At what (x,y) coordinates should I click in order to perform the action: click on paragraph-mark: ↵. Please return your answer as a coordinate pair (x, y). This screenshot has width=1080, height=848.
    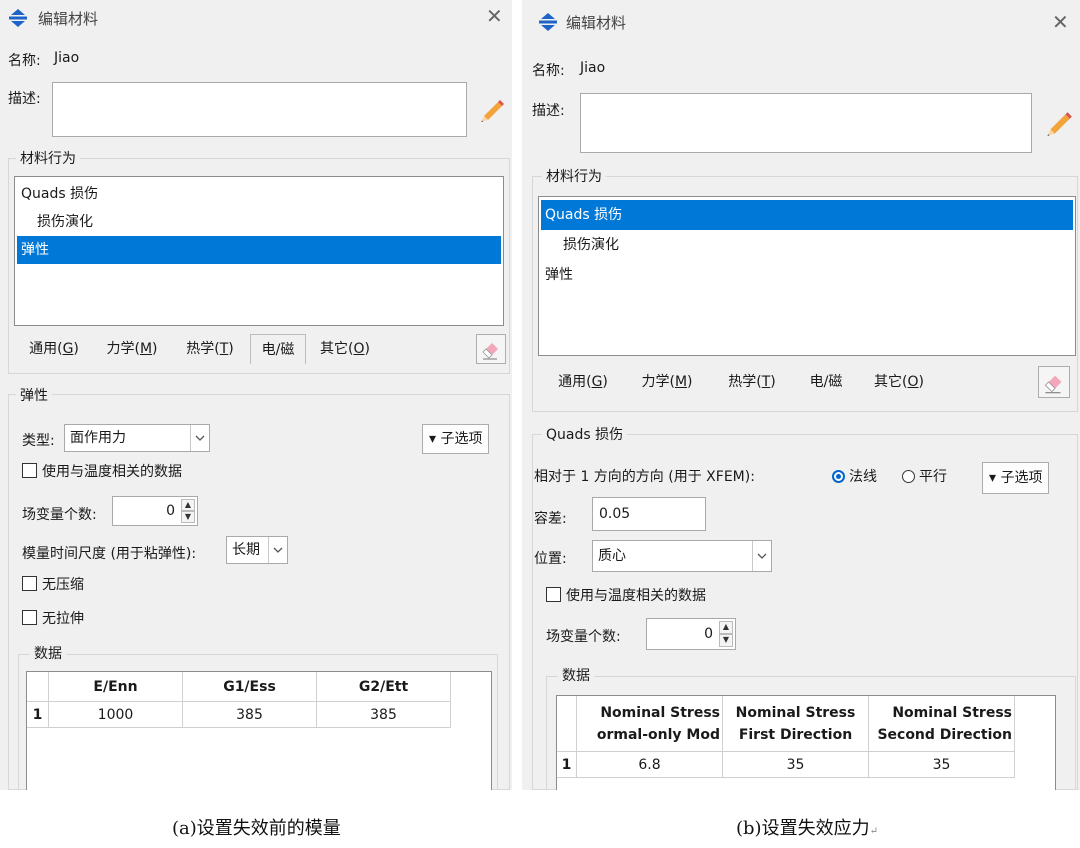
    Looking at the image, I should click on (873, 831).